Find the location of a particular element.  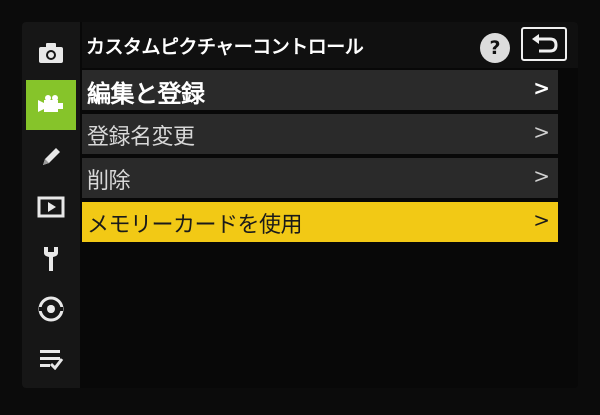

rail-item-custom-settings is located at coordinates (51, 157).